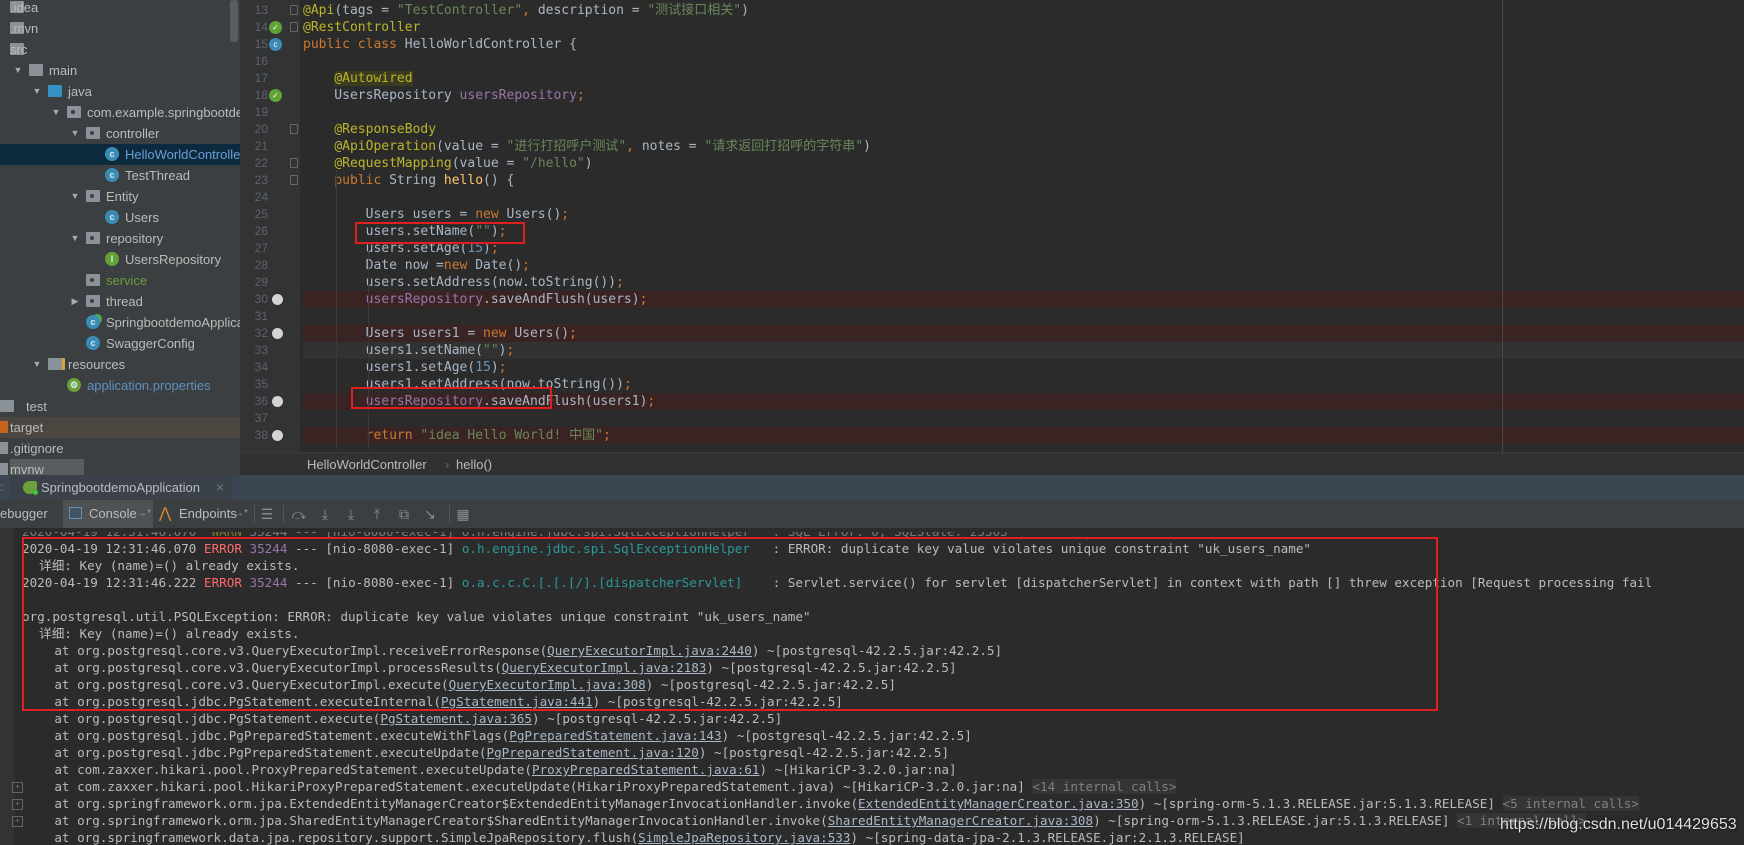 This screenshot has width=1744, height=845. Describe the element at coordinates (234, 21) in the screenshot. I see `sidebar-scrollbar` at that location.